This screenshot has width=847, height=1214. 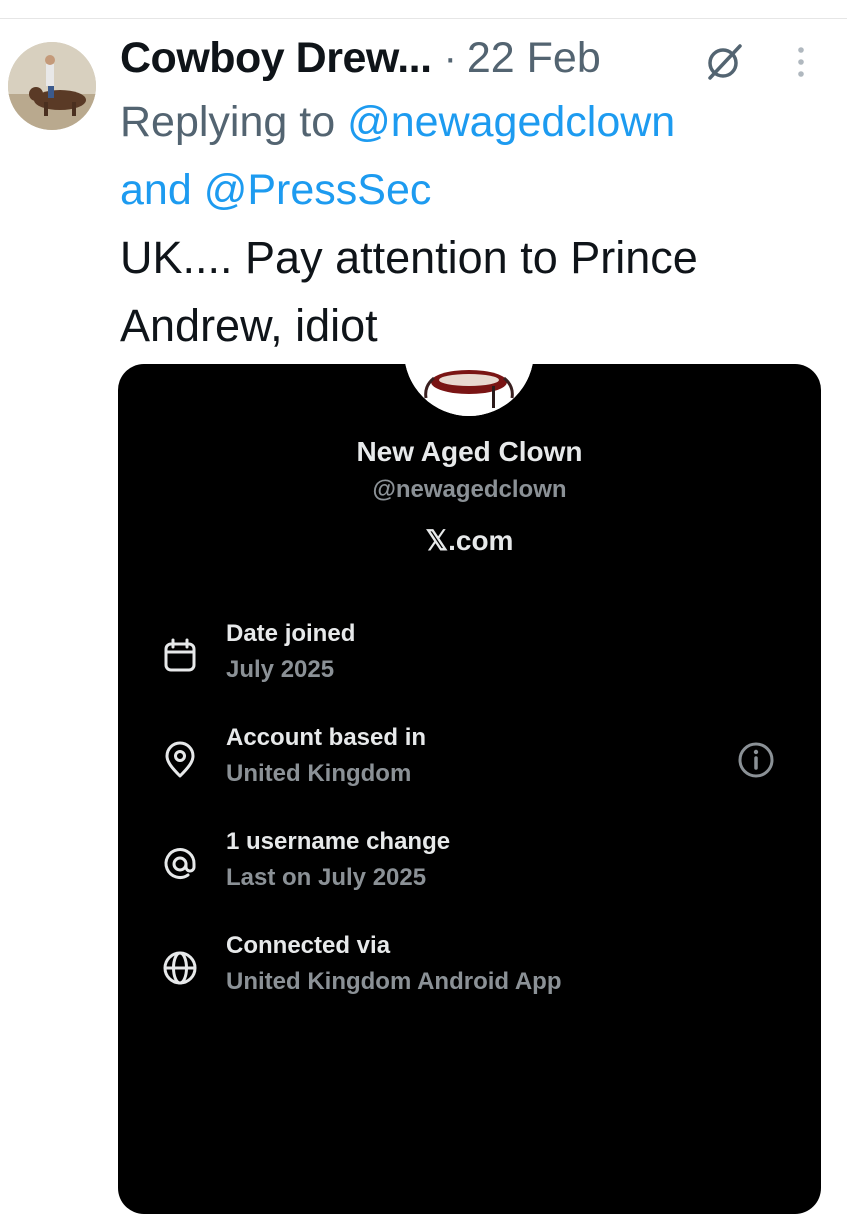 What do you see at coordinates (469, 868) in the screenshot?
I see `info-row-username-change: 1 username change Last on July 2025` at bounding box center [469, 868].